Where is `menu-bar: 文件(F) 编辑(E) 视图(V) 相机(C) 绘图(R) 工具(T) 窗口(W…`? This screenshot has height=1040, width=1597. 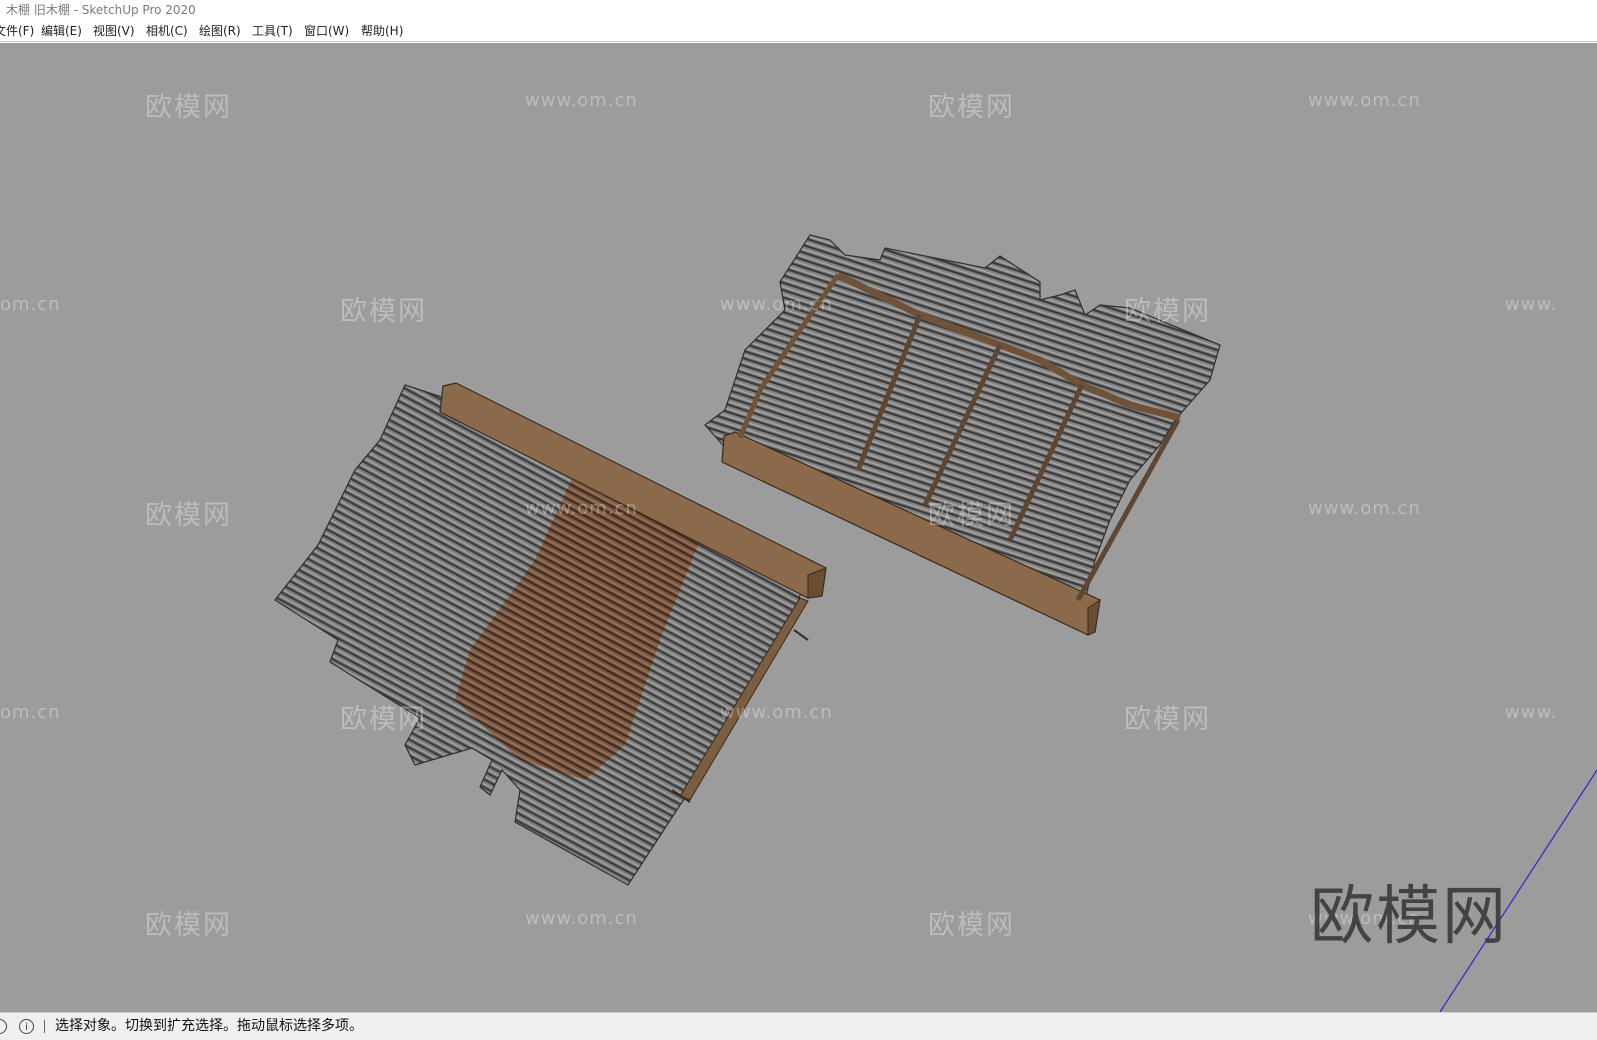
menu-bar: 文件(F) 编辑(E) 视图(V) 相机(C) 绘图(R) 工具(T) 窗口(W… is located at coordinates (798, 31).